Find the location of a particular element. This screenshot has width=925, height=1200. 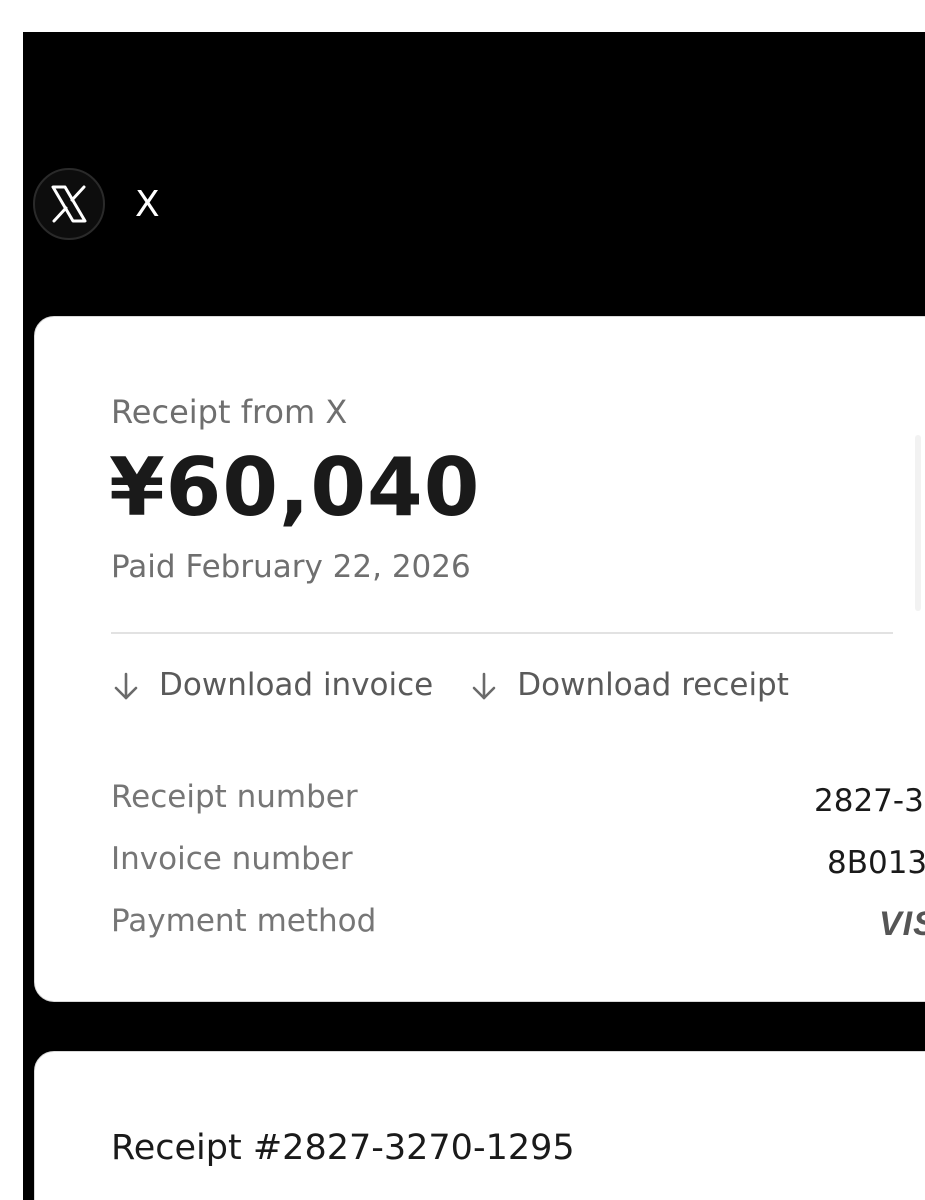

download-receipt-link: Download receipt is located at coordinates (629, 685).